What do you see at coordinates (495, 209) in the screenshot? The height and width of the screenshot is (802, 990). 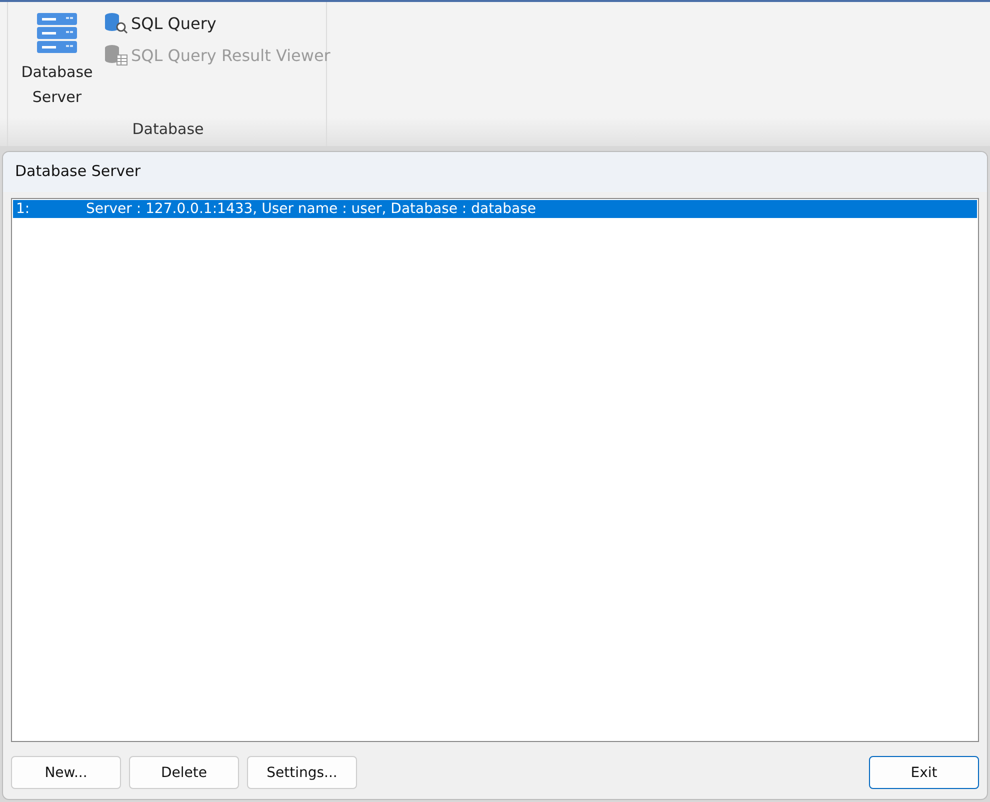 I see `list-item: 1: Server : 127.0.0.1:1433, User name : user, Database : database` at bounding box center [495, 209].